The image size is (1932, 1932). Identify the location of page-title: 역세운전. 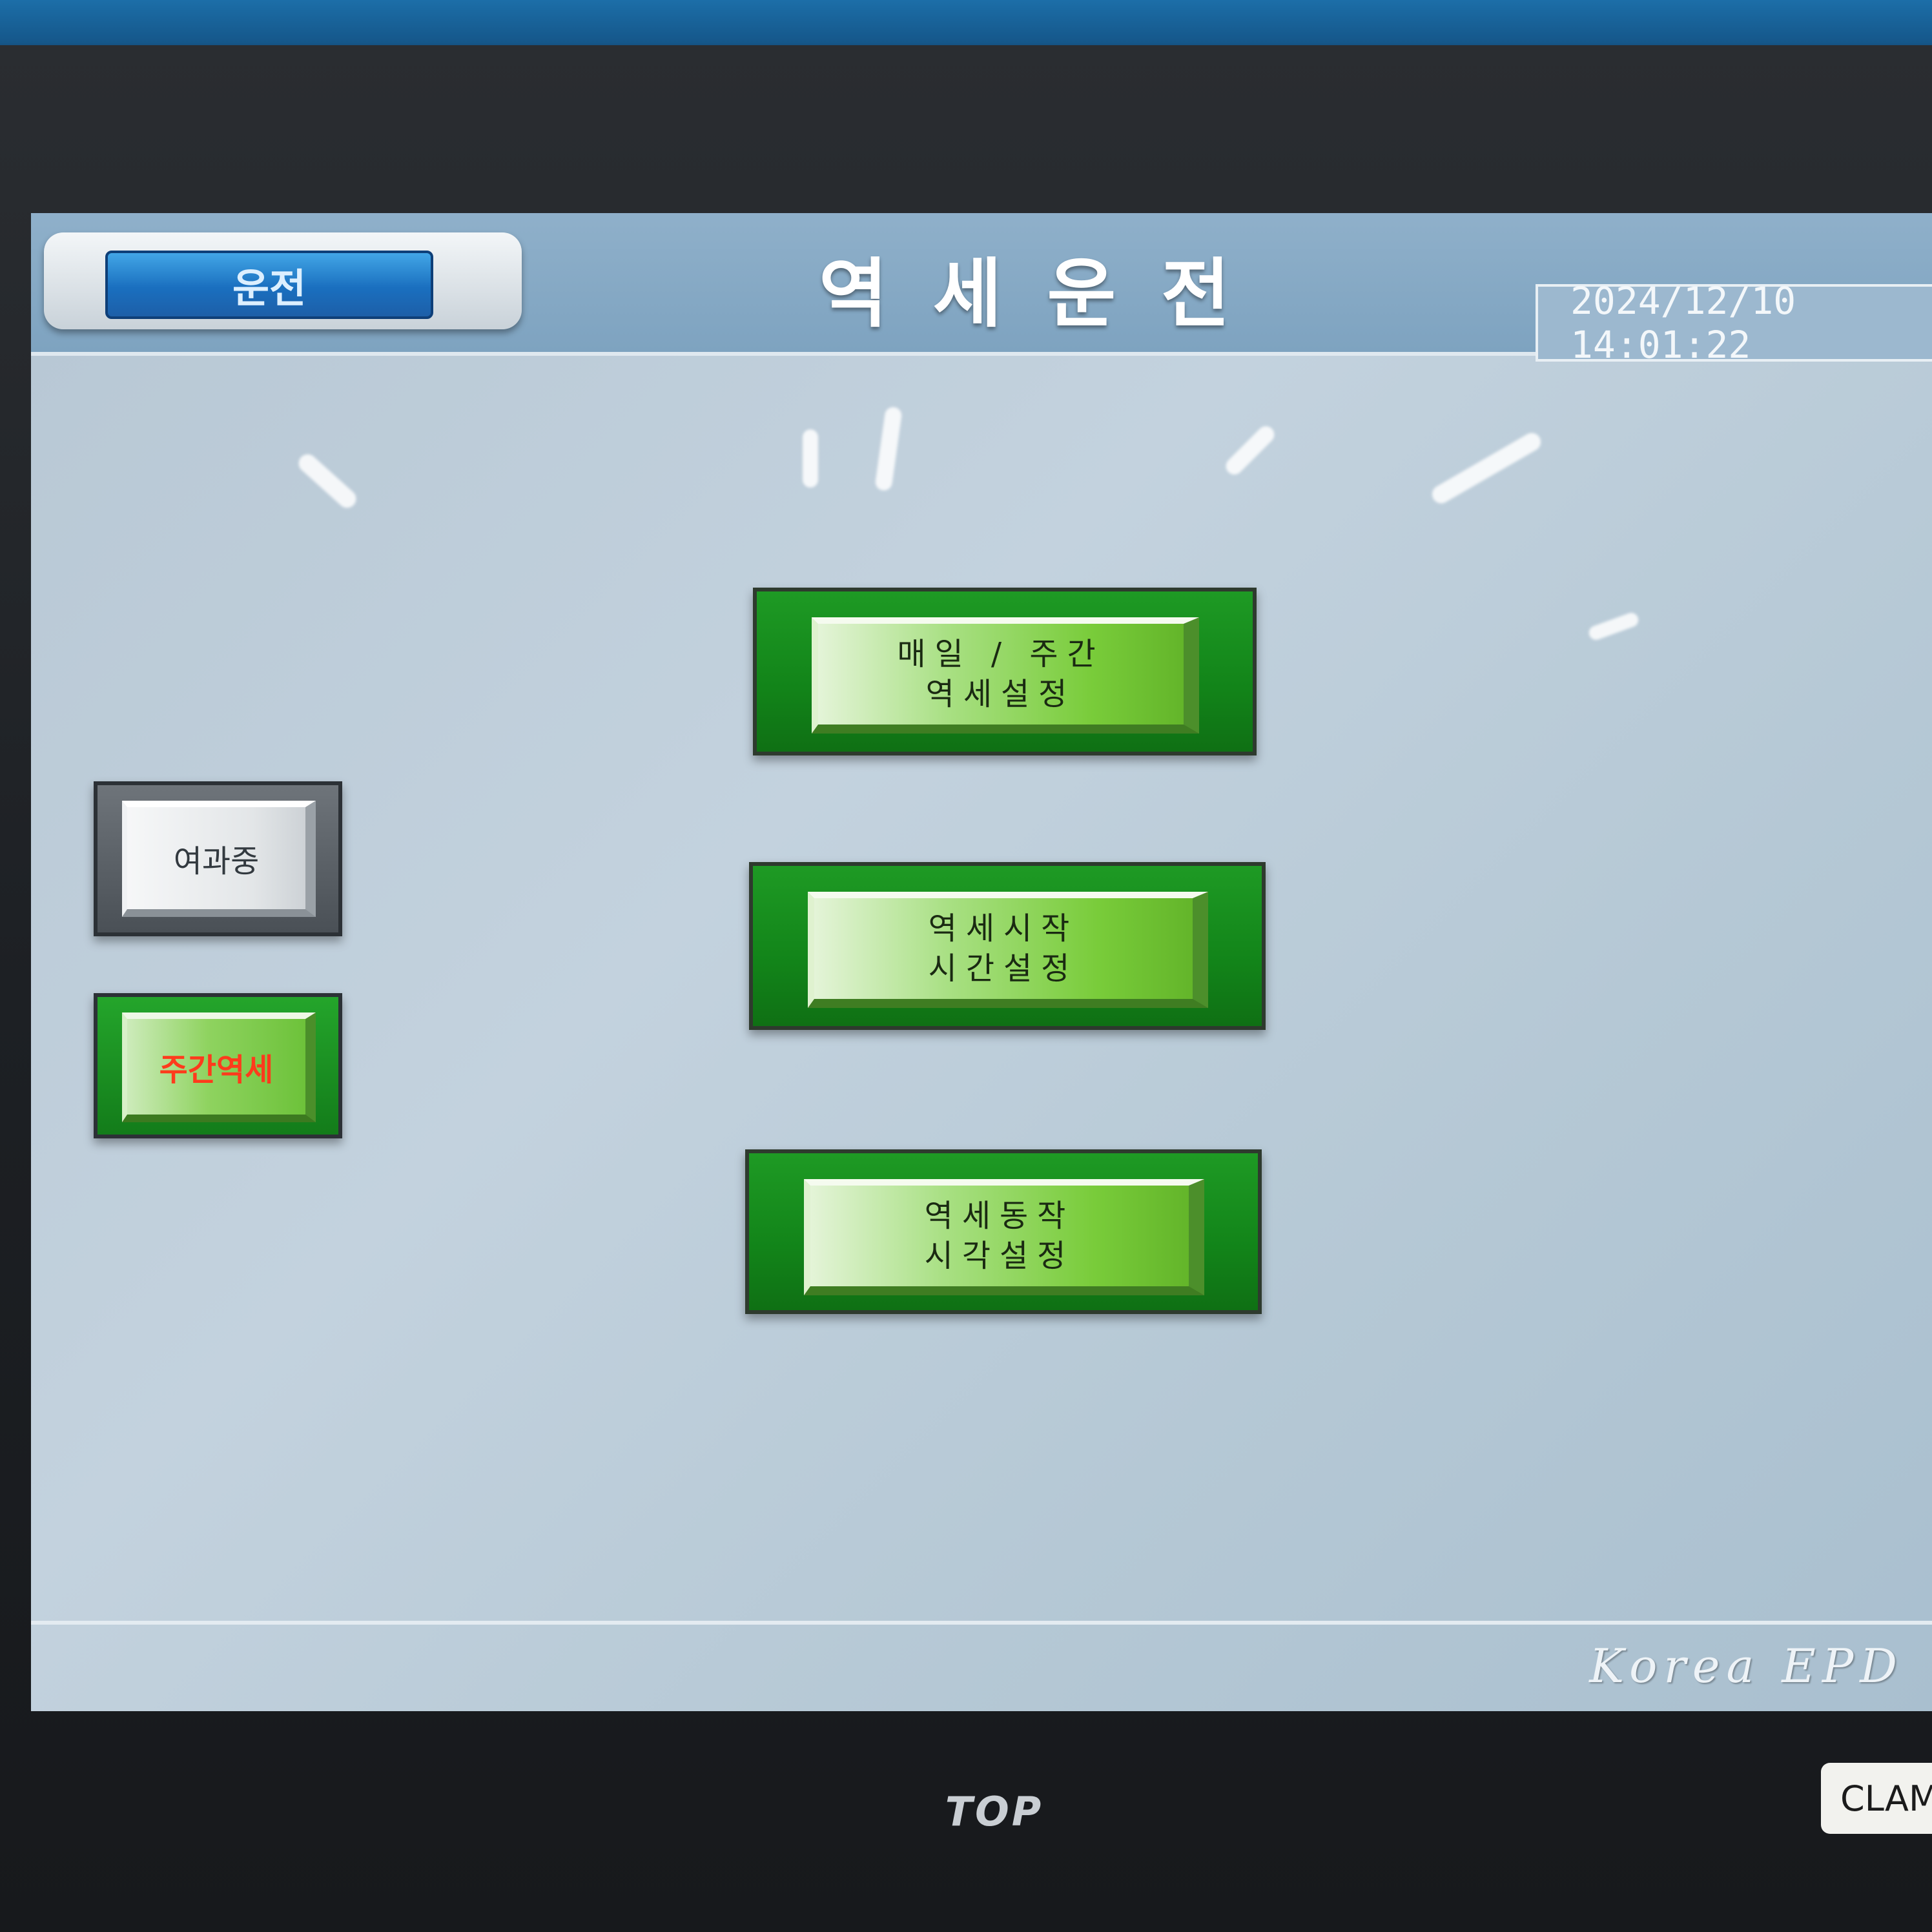
(1047, 294).